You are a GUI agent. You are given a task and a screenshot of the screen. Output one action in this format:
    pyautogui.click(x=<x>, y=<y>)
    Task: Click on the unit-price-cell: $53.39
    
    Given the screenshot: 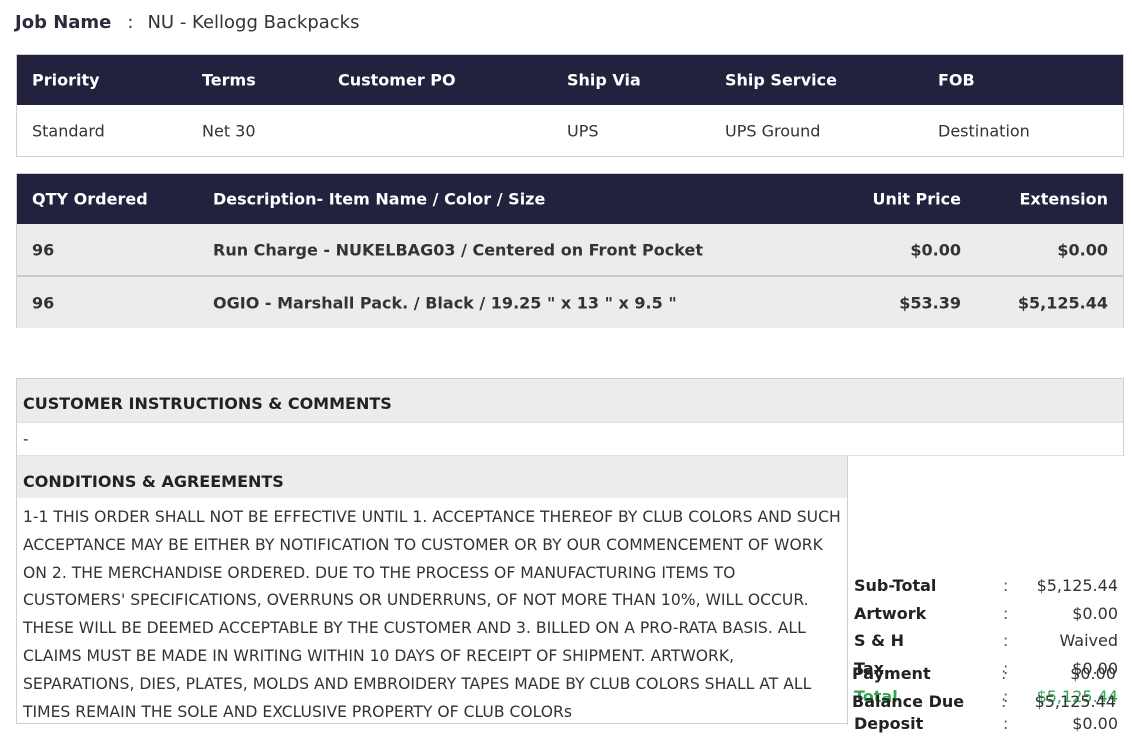 What is the action you would take?
    pyautogui.click(x=930, y=302)
    